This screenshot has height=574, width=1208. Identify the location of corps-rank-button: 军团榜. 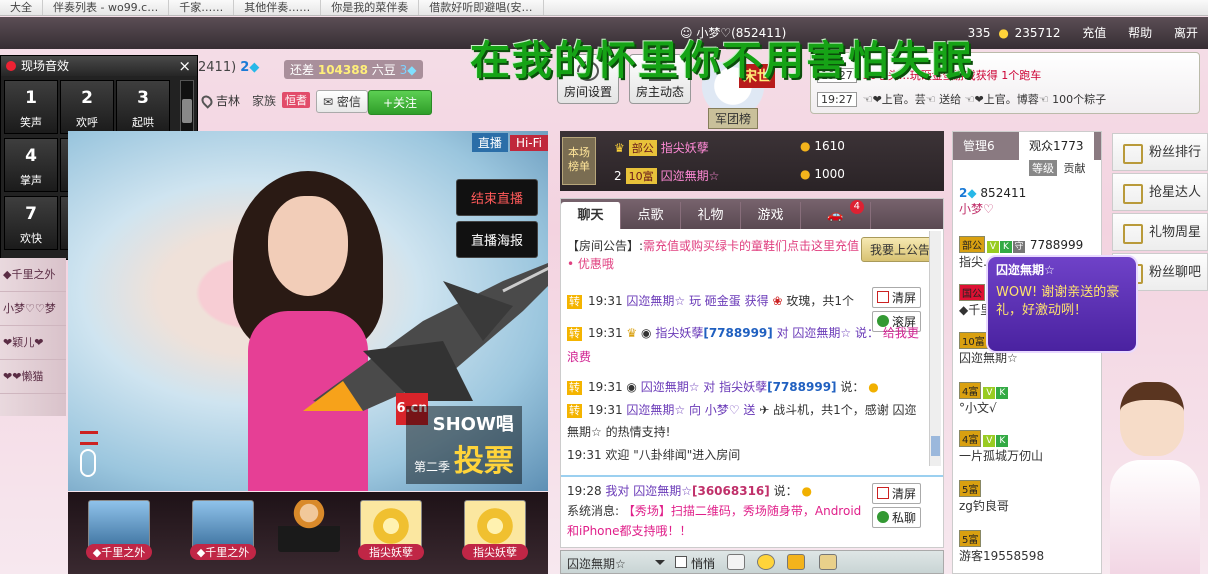
(733, 118).